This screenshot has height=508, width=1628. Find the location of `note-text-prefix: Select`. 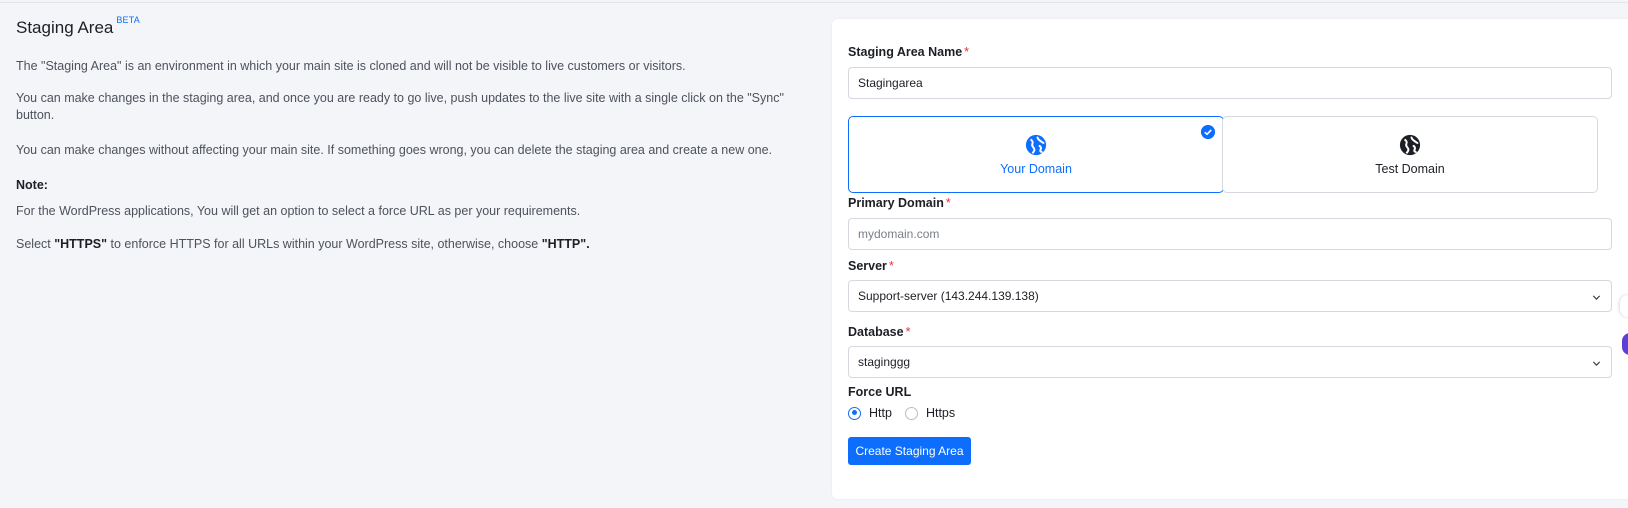

note-text-prefix: Select is located at coordinates (35, 244).